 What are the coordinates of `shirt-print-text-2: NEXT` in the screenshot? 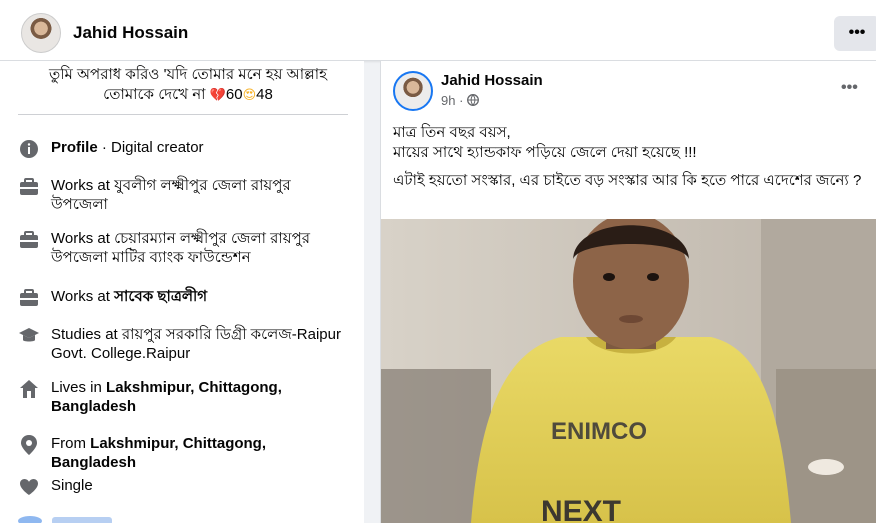 It's located at (581, 509).